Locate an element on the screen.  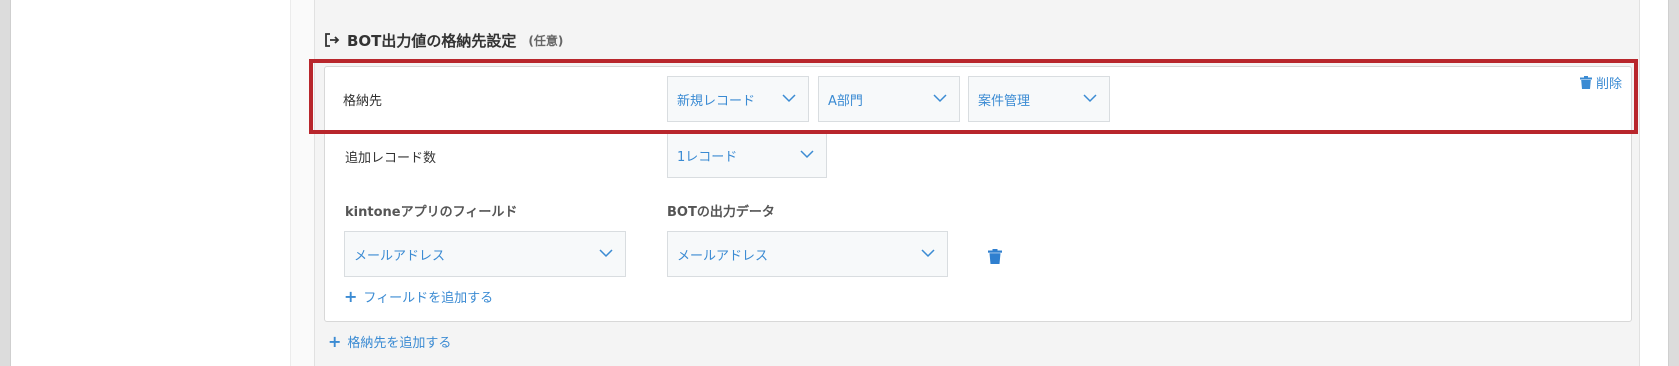
record-count-select: 1レコード is located at coordinates (747, 155).